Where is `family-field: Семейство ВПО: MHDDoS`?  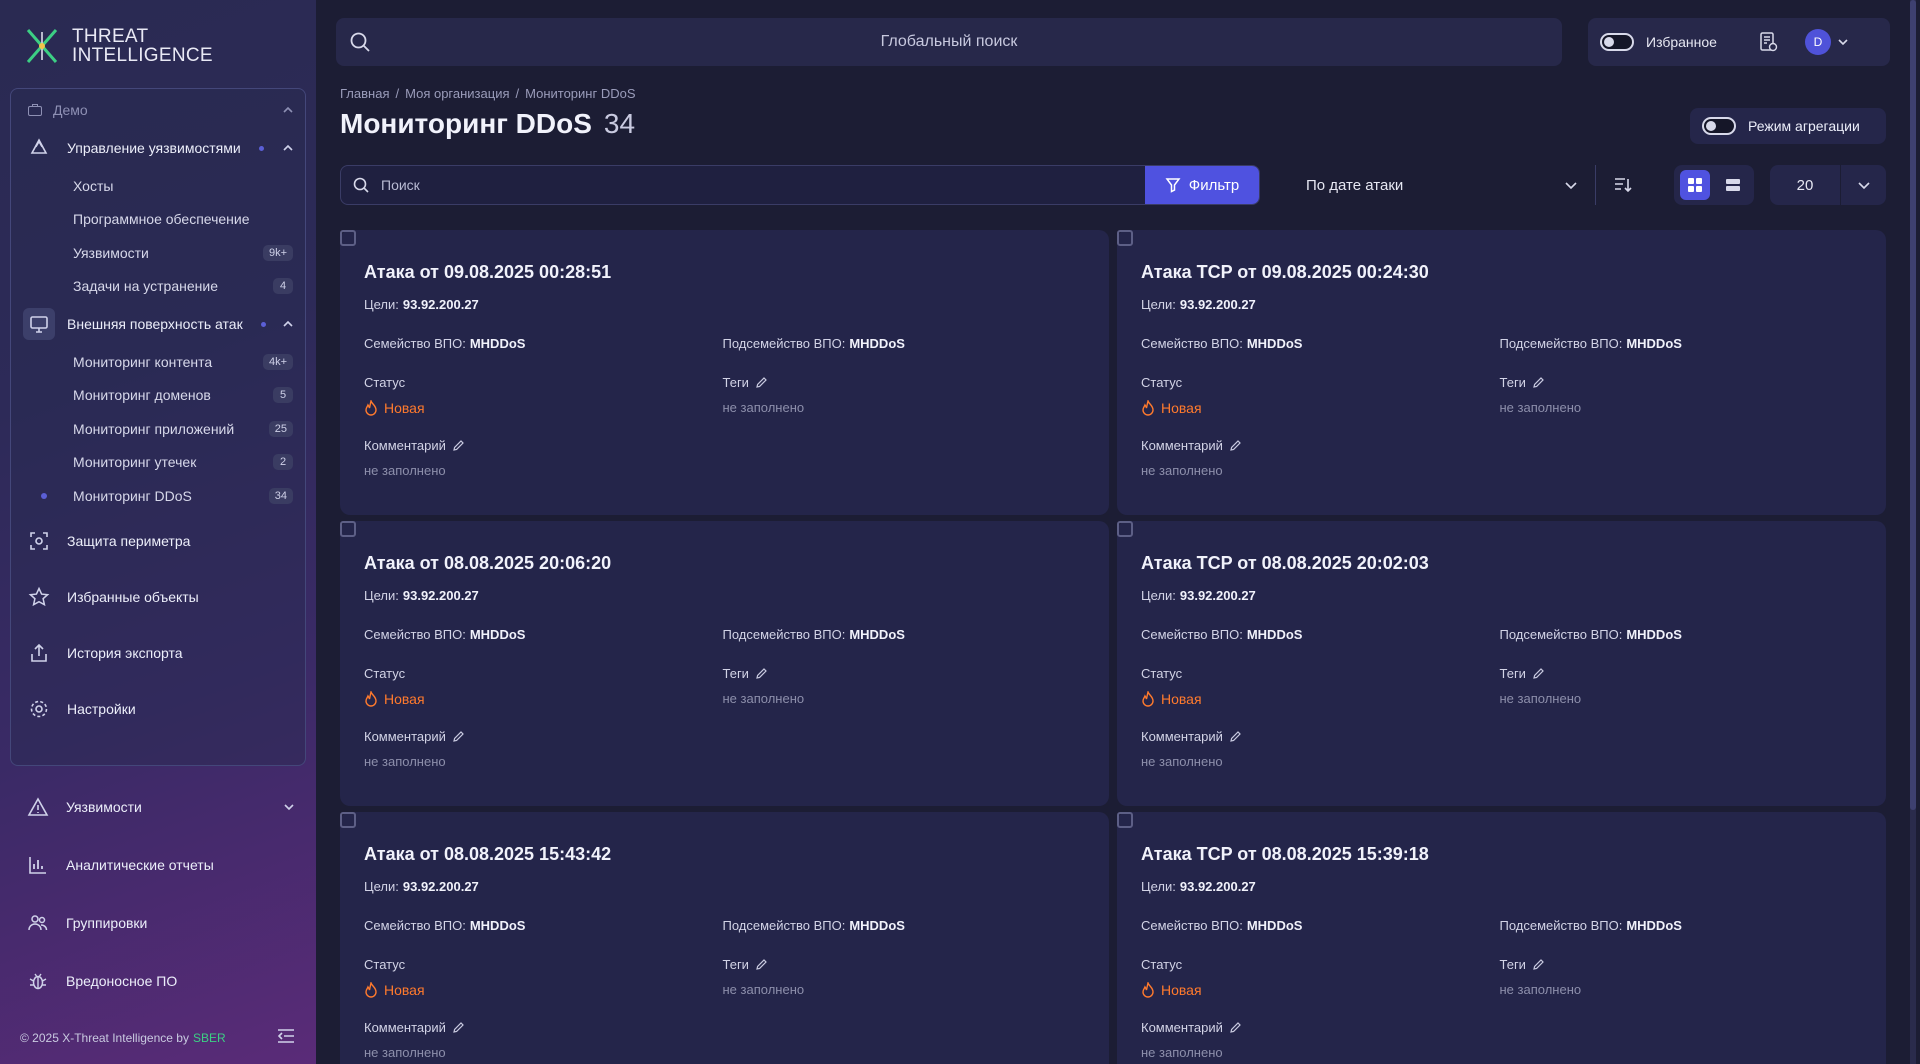
family-field: Семейство ВПО: MHDDoS is located at coordinates (1320, 343).